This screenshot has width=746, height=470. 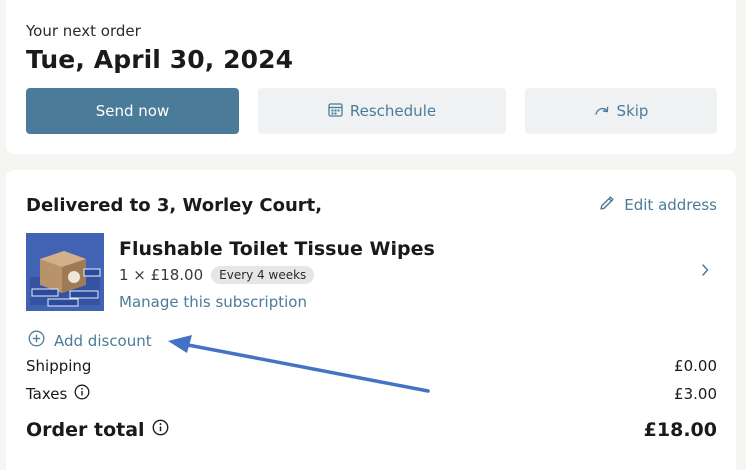 I want to click on taxes-row: Taxes £3.00, so click(x=371, y=394).